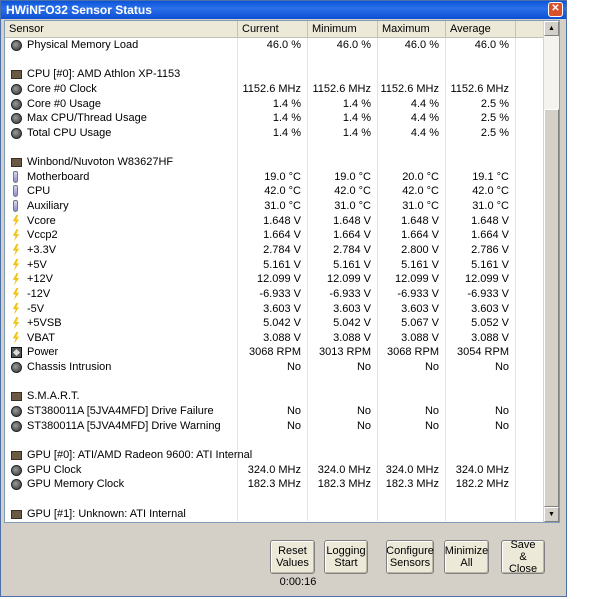  What do you see at coordinates (343, 484) in the screenshot?
I see `minimum-value-cell: 182.3 MHz` at bounding box center [343, 484].